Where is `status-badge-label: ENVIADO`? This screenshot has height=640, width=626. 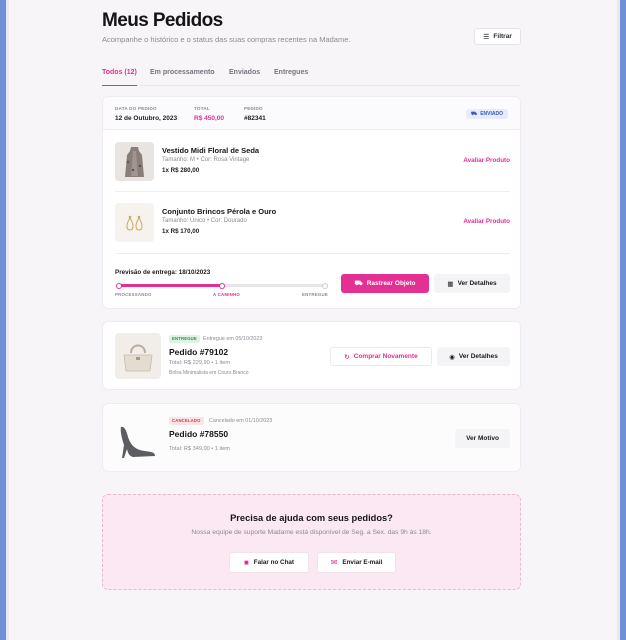
status-badge-label: ENVIADO is located at coordinates (491, 114).